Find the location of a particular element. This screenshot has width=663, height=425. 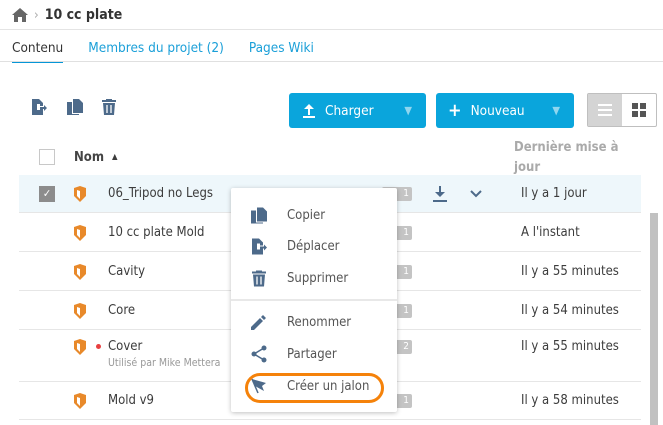

pencil-icon is located at coordinates (258, 322).